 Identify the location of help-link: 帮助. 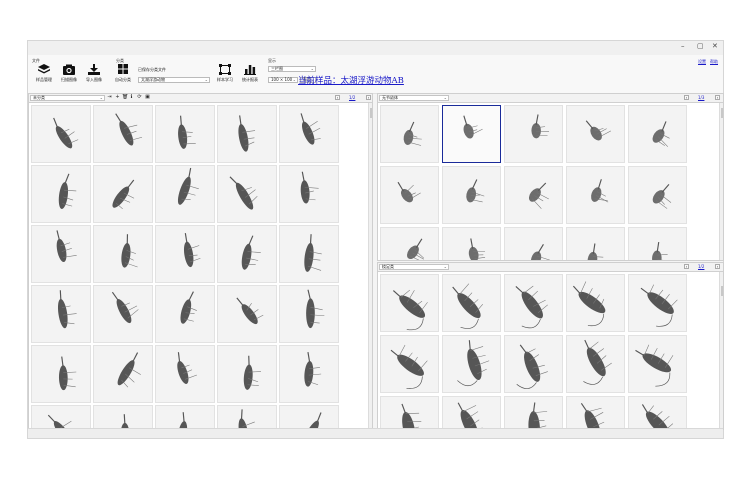
(714, 62).